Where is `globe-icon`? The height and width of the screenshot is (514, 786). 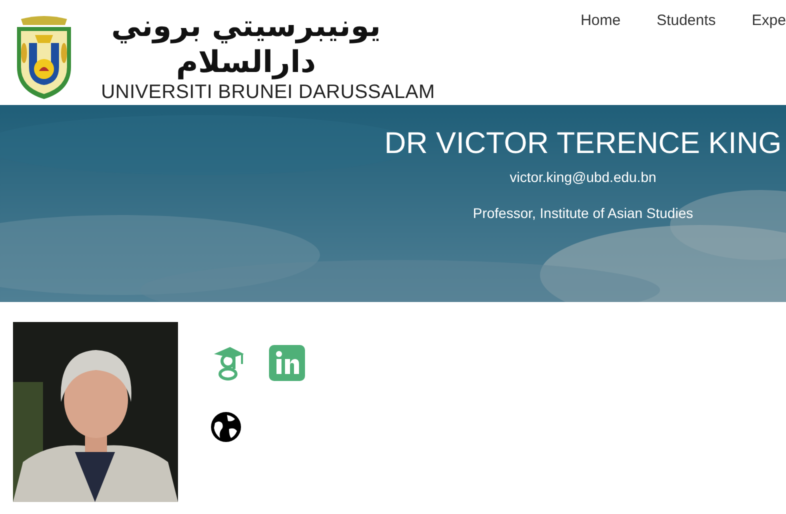 globe-icon is located at coordinates (226, 427).